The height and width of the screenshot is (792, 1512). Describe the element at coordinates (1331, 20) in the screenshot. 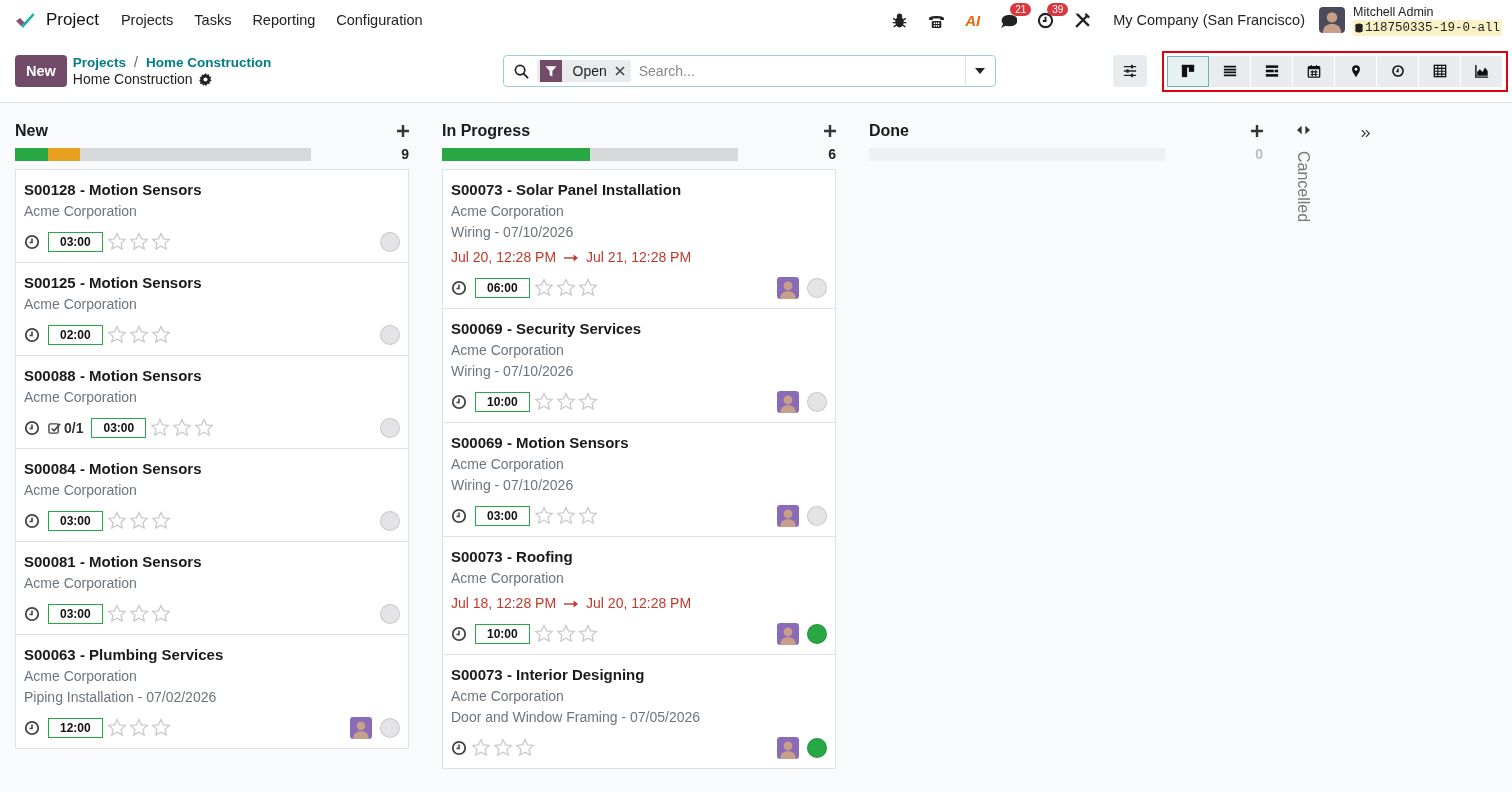

I see `user-avatar` at that location.